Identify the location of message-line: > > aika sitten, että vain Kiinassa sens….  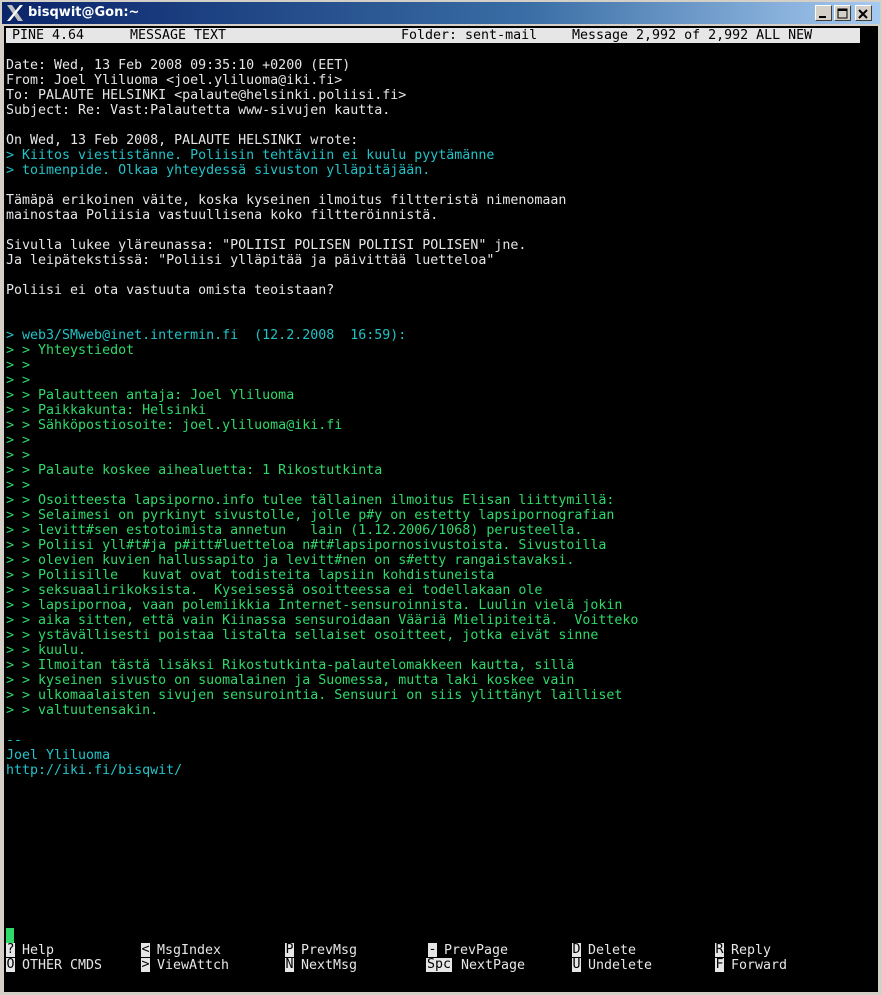
(322, 620).